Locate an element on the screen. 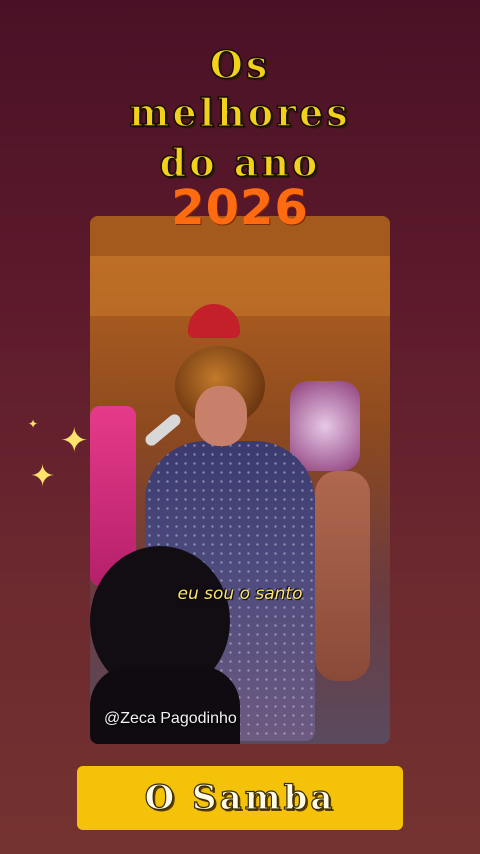 This screenshot has height=854, width=480. title-line-1: Os is located at coordinates (240, 64).